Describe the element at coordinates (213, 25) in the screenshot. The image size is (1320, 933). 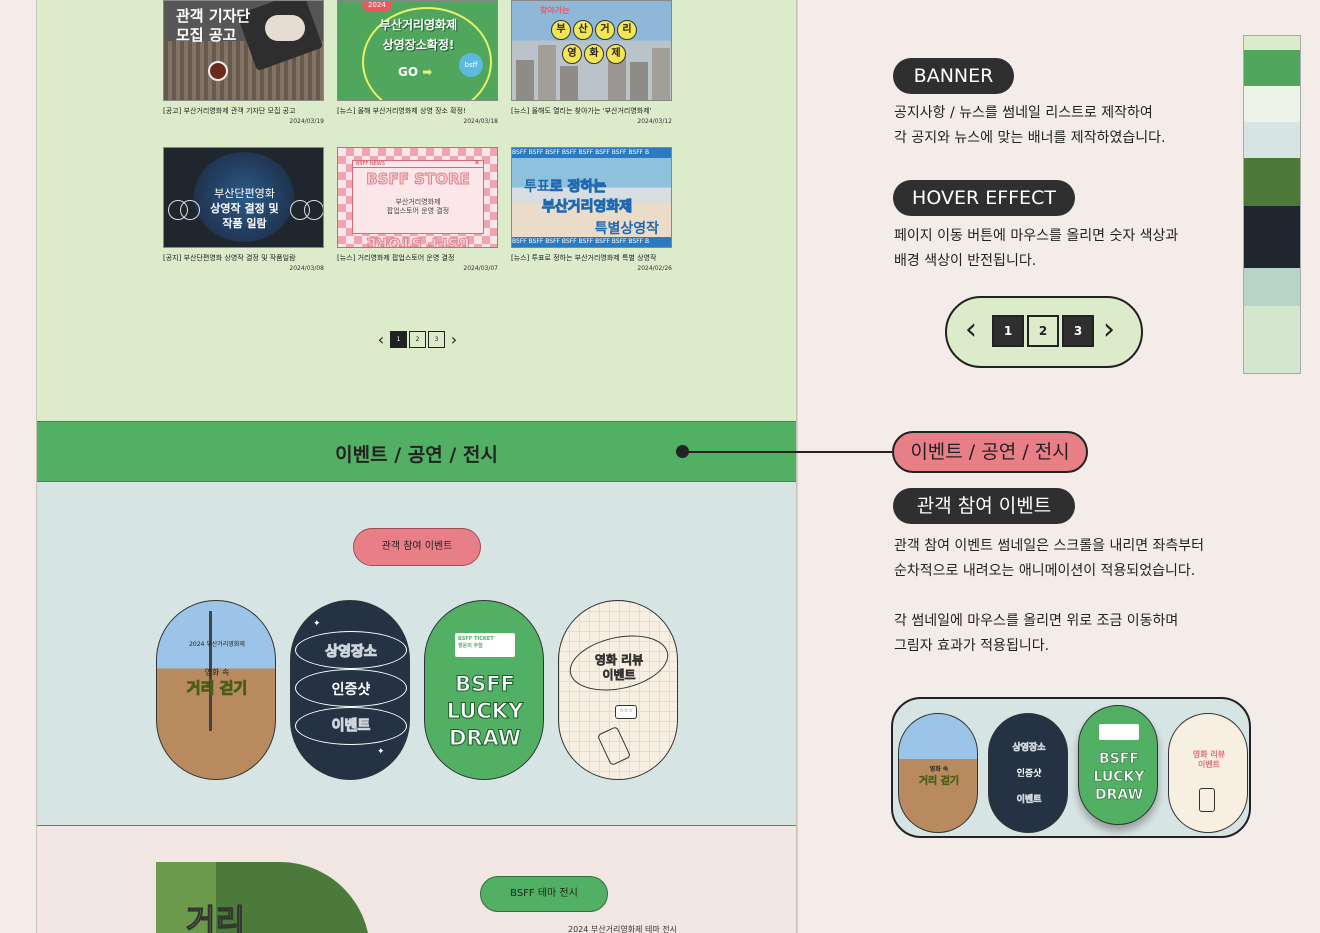
I see `thumbnail-text: 관객 기자단 모집 공고` at that location.